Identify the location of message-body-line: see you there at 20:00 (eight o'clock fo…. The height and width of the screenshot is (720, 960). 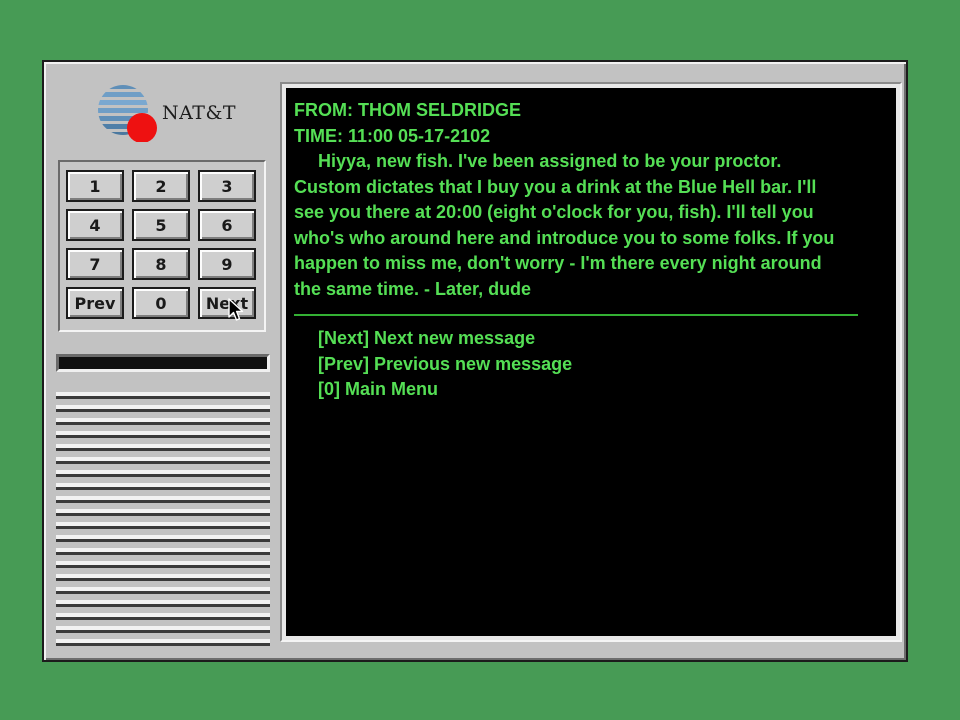
(554, 212).